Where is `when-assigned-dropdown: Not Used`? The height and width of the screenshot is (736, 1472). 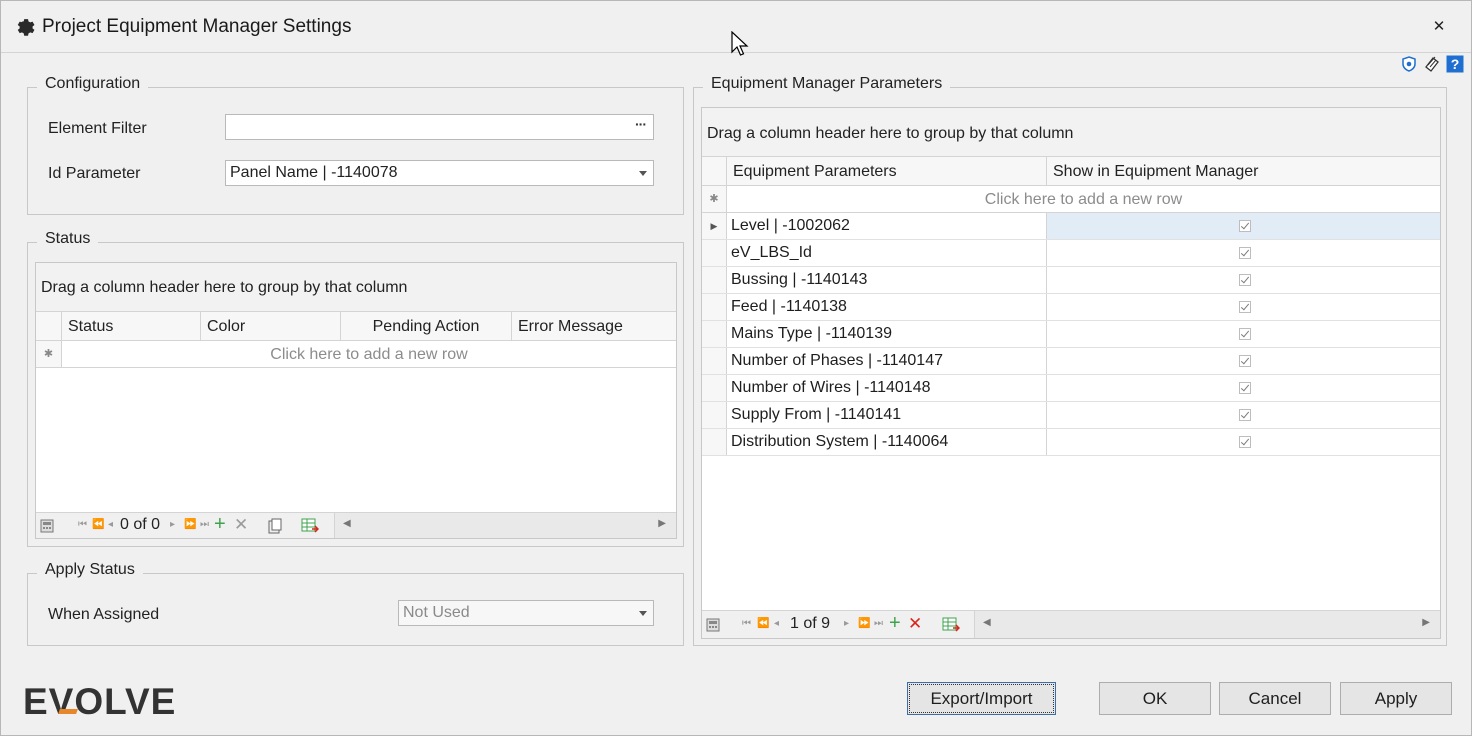 when-assigned-dropdown: Not Used is located at coordinates (526, 613).